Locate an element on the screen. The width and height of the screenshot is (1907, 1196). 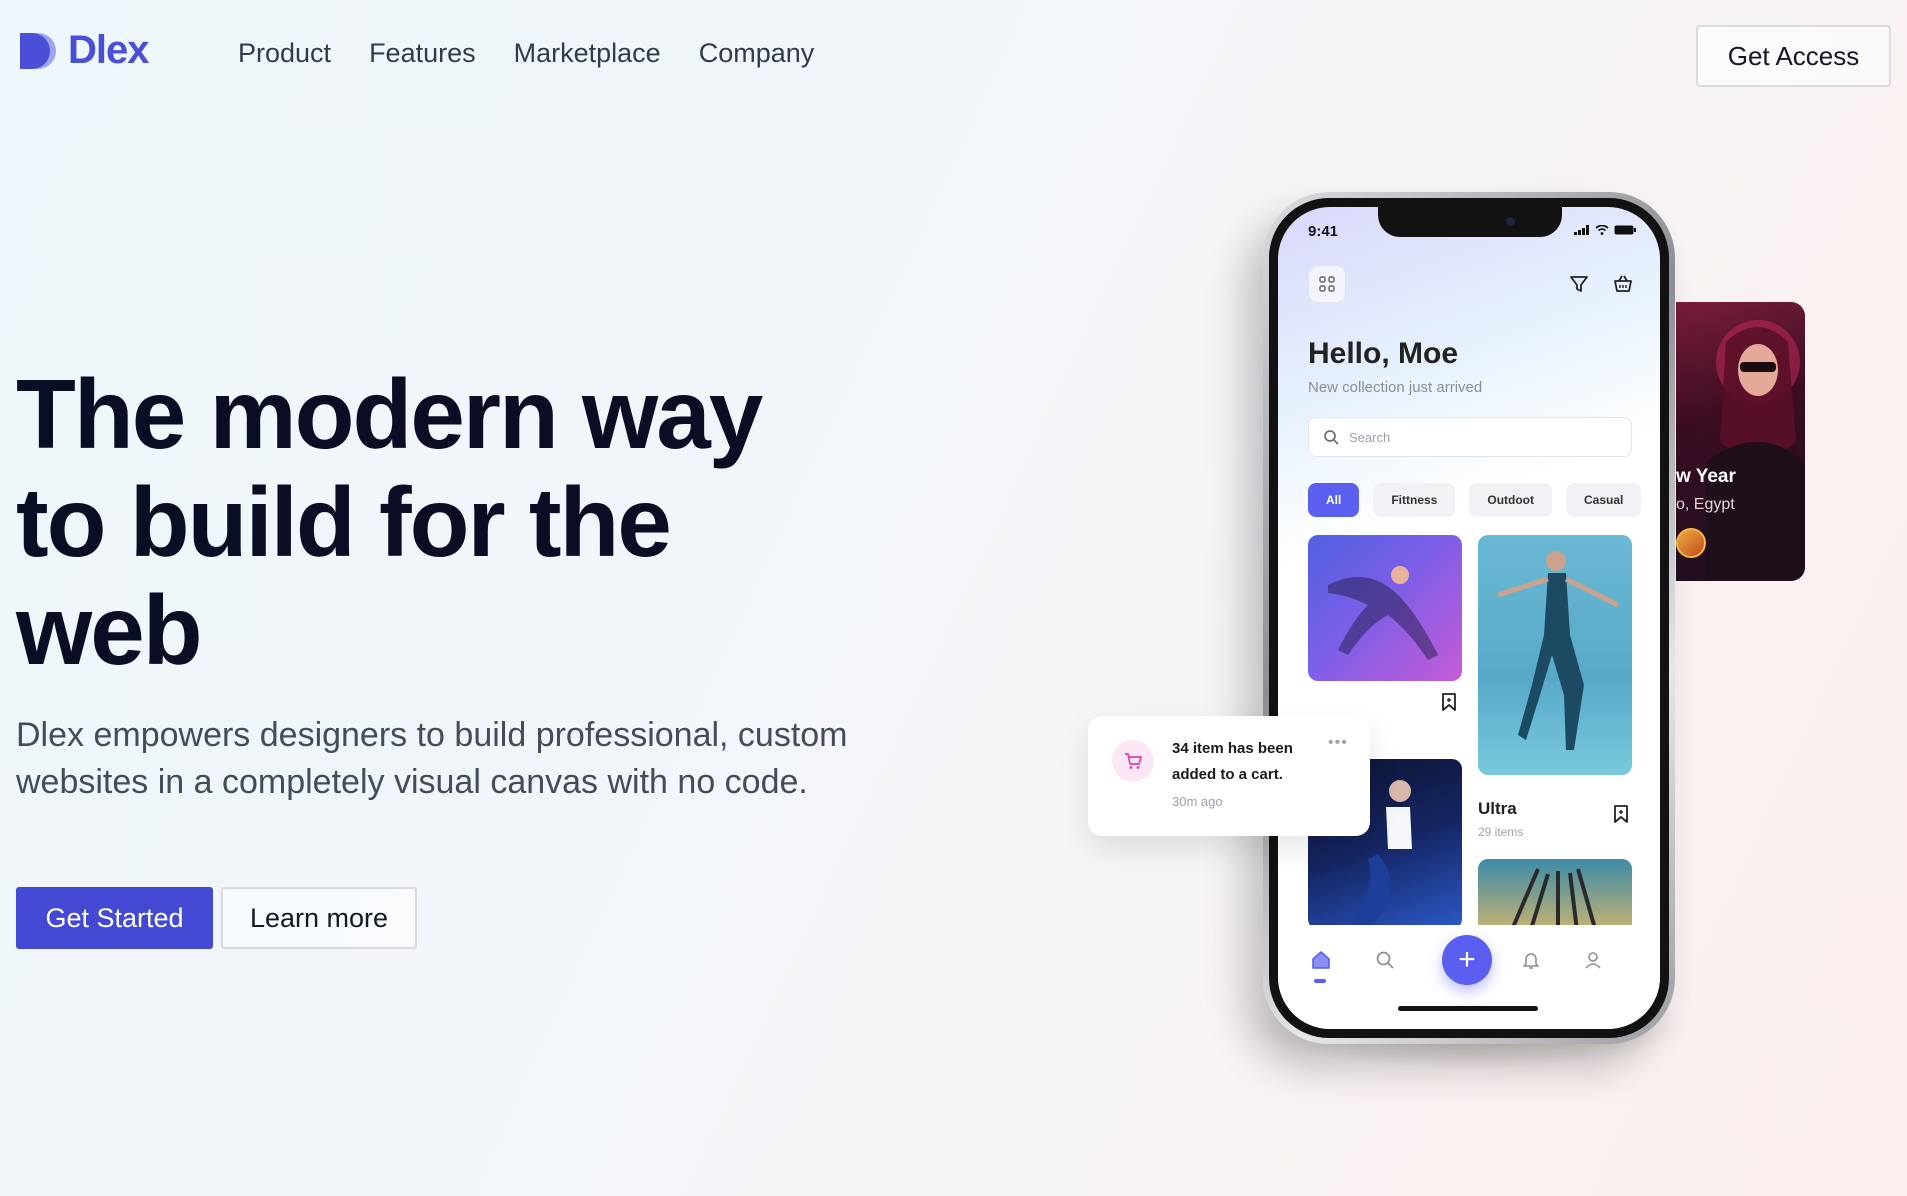
product-card-ultra is located at coordinates (1555, 655).